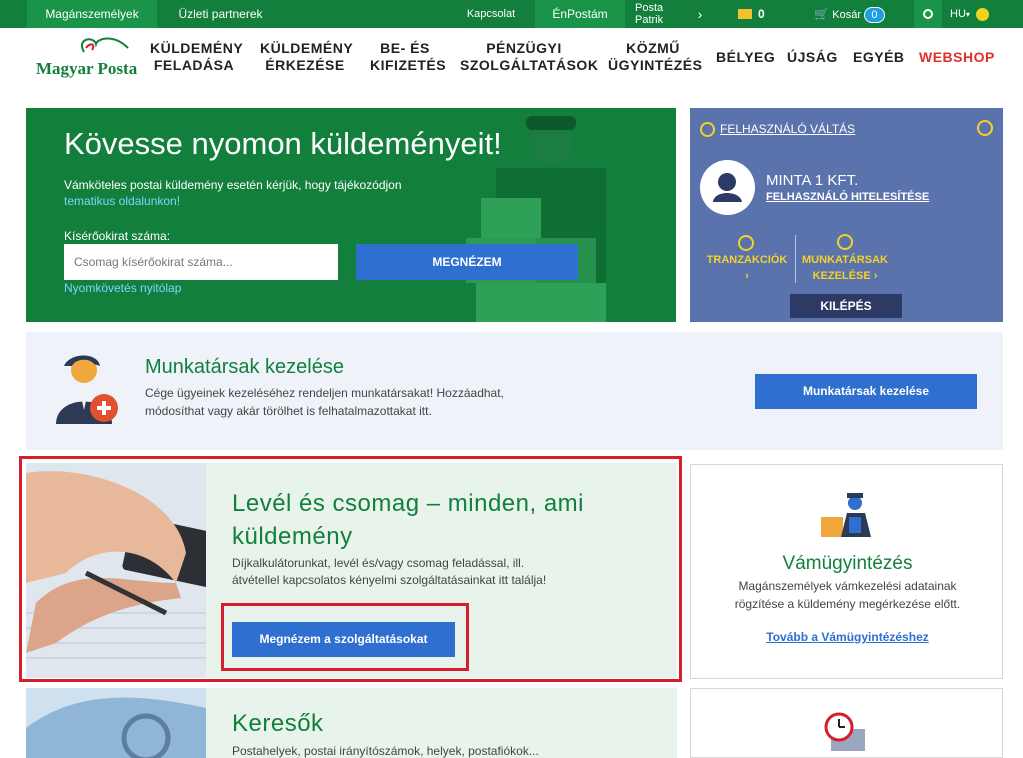 Image resolution: width=1023 pixels, height=758 pixels. I want to click on user-first-name: Posta, so click(649, 8).